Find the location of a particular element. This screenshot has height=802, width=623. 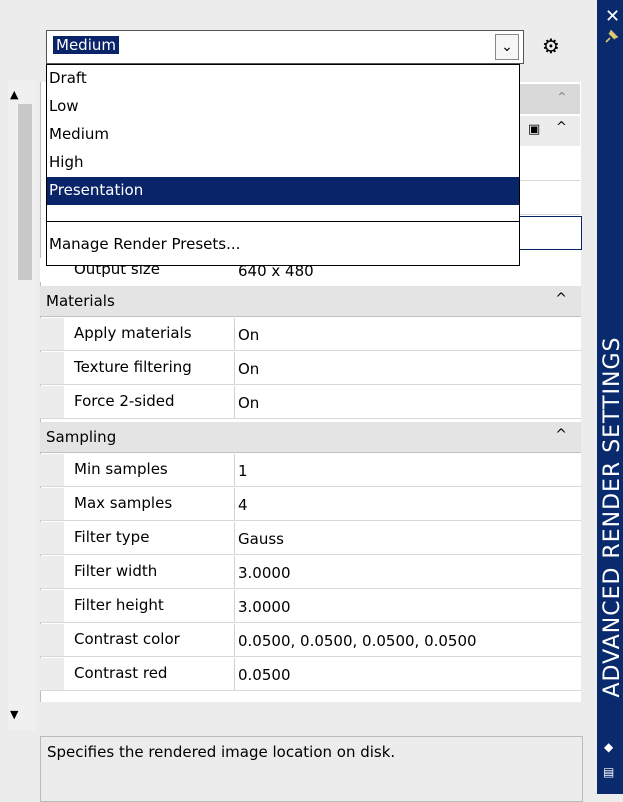

property-row: Contrast red 0.0500 is located at coordinates (310, 674).